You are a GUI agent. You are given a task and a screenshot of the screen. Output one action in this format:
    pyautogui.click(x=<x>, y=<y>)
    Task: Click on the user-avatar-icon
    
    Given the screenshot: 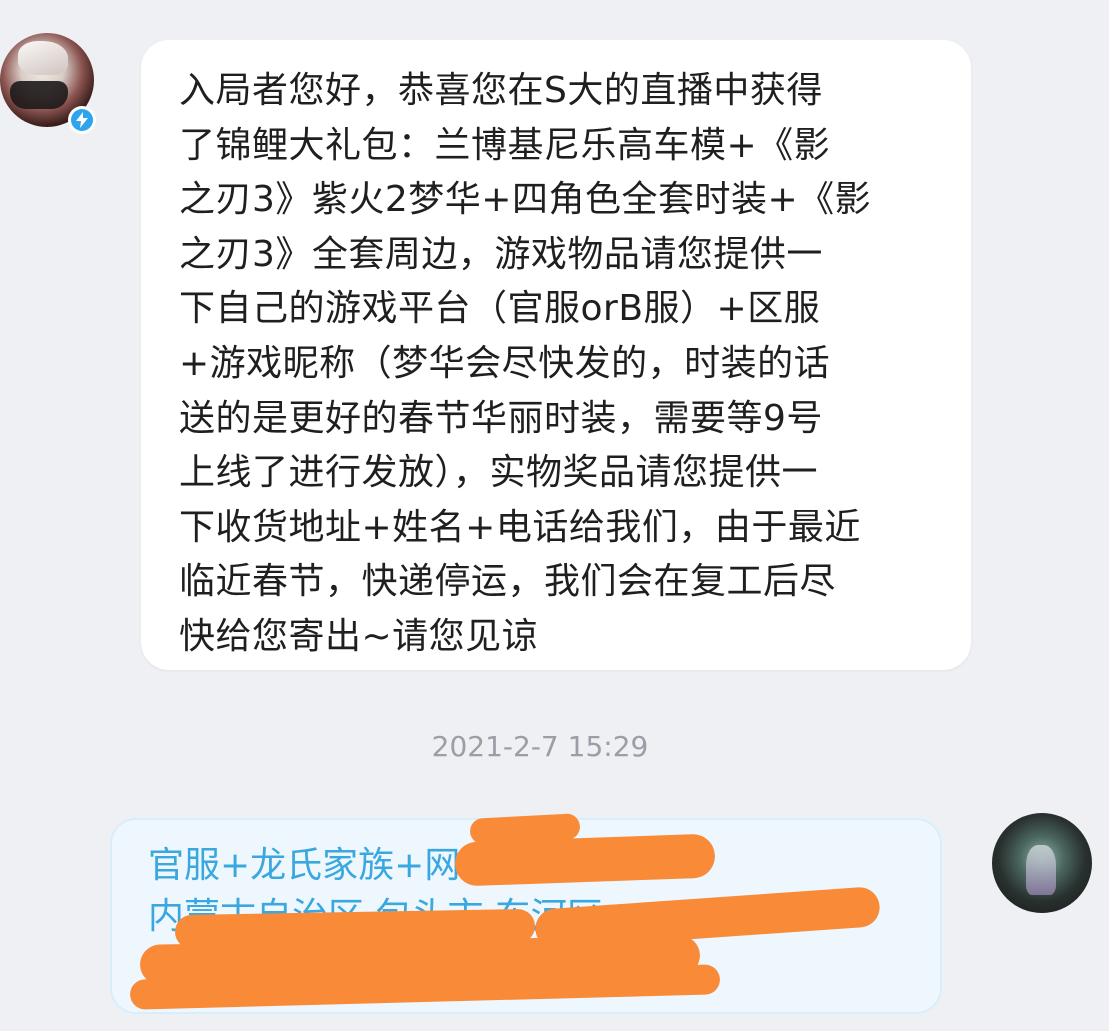 What is the action you would take?
    pyautogui.click(x=1042, y=863)
    